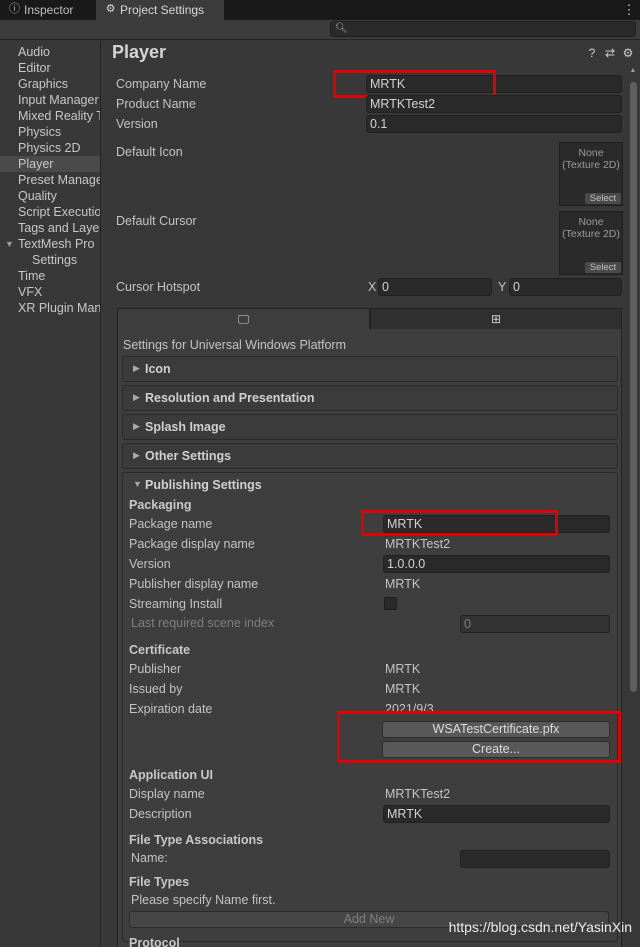 The width and height of the screenshot is (640, 947). What do you see at coordinates (50, 292) in the screenshot?
I see `sidebar-item-vfx: VFX` at bounding box center [50, 292].